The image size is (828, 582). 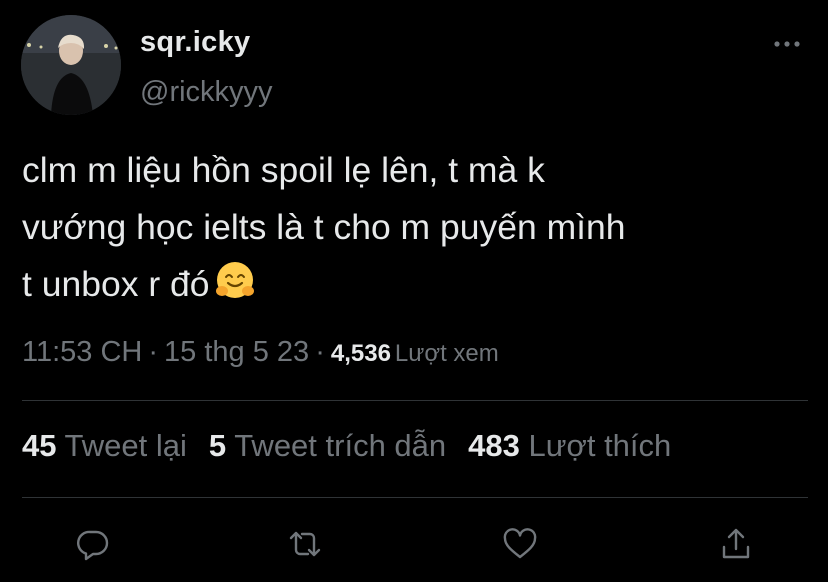 I want to click on quotes-count: 5, so click(x=217, y=445).